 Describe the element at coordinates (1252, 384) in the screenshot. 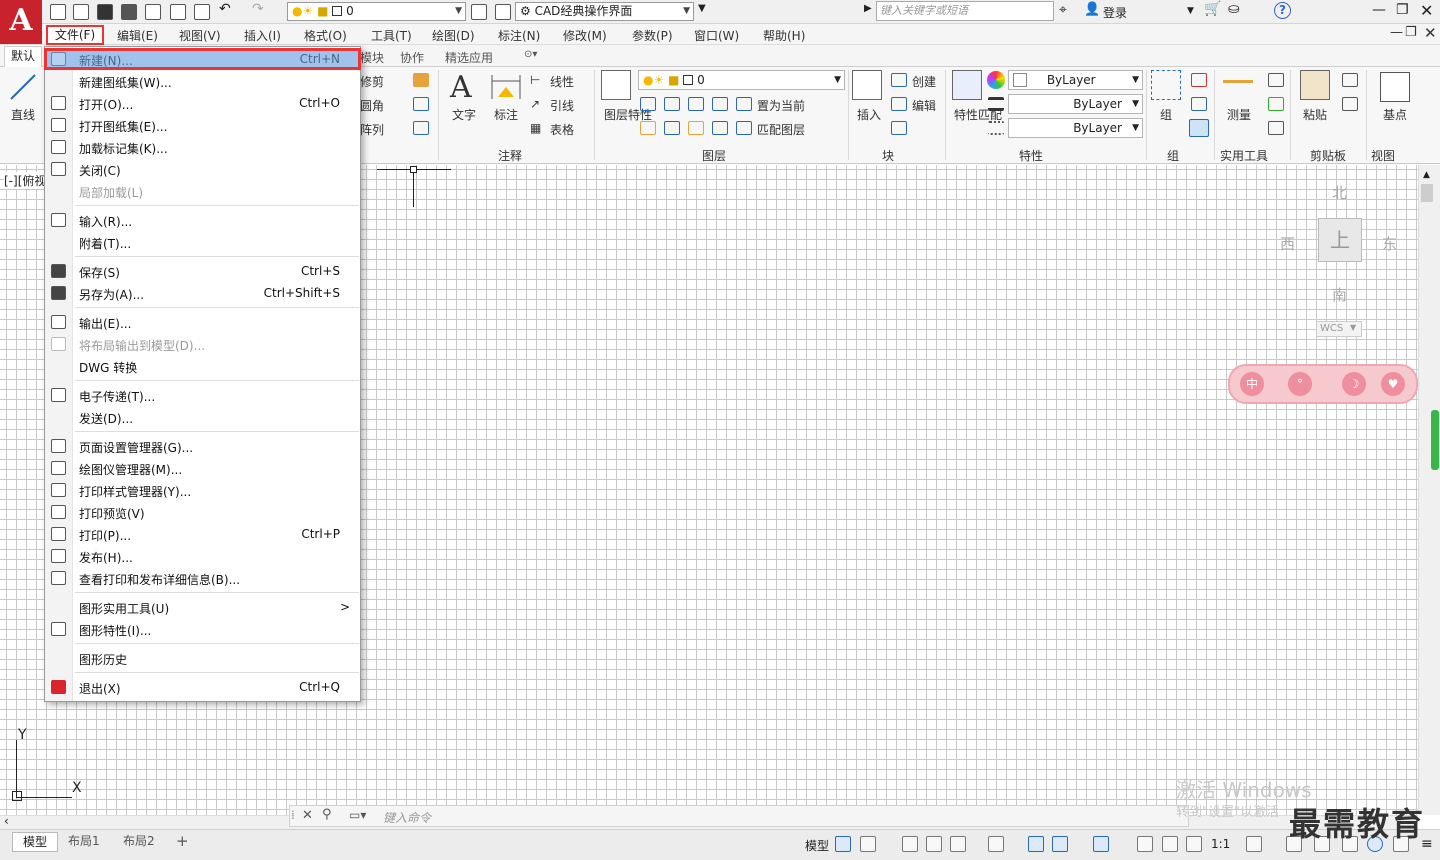

I see `pink-icon: 中` at that location.